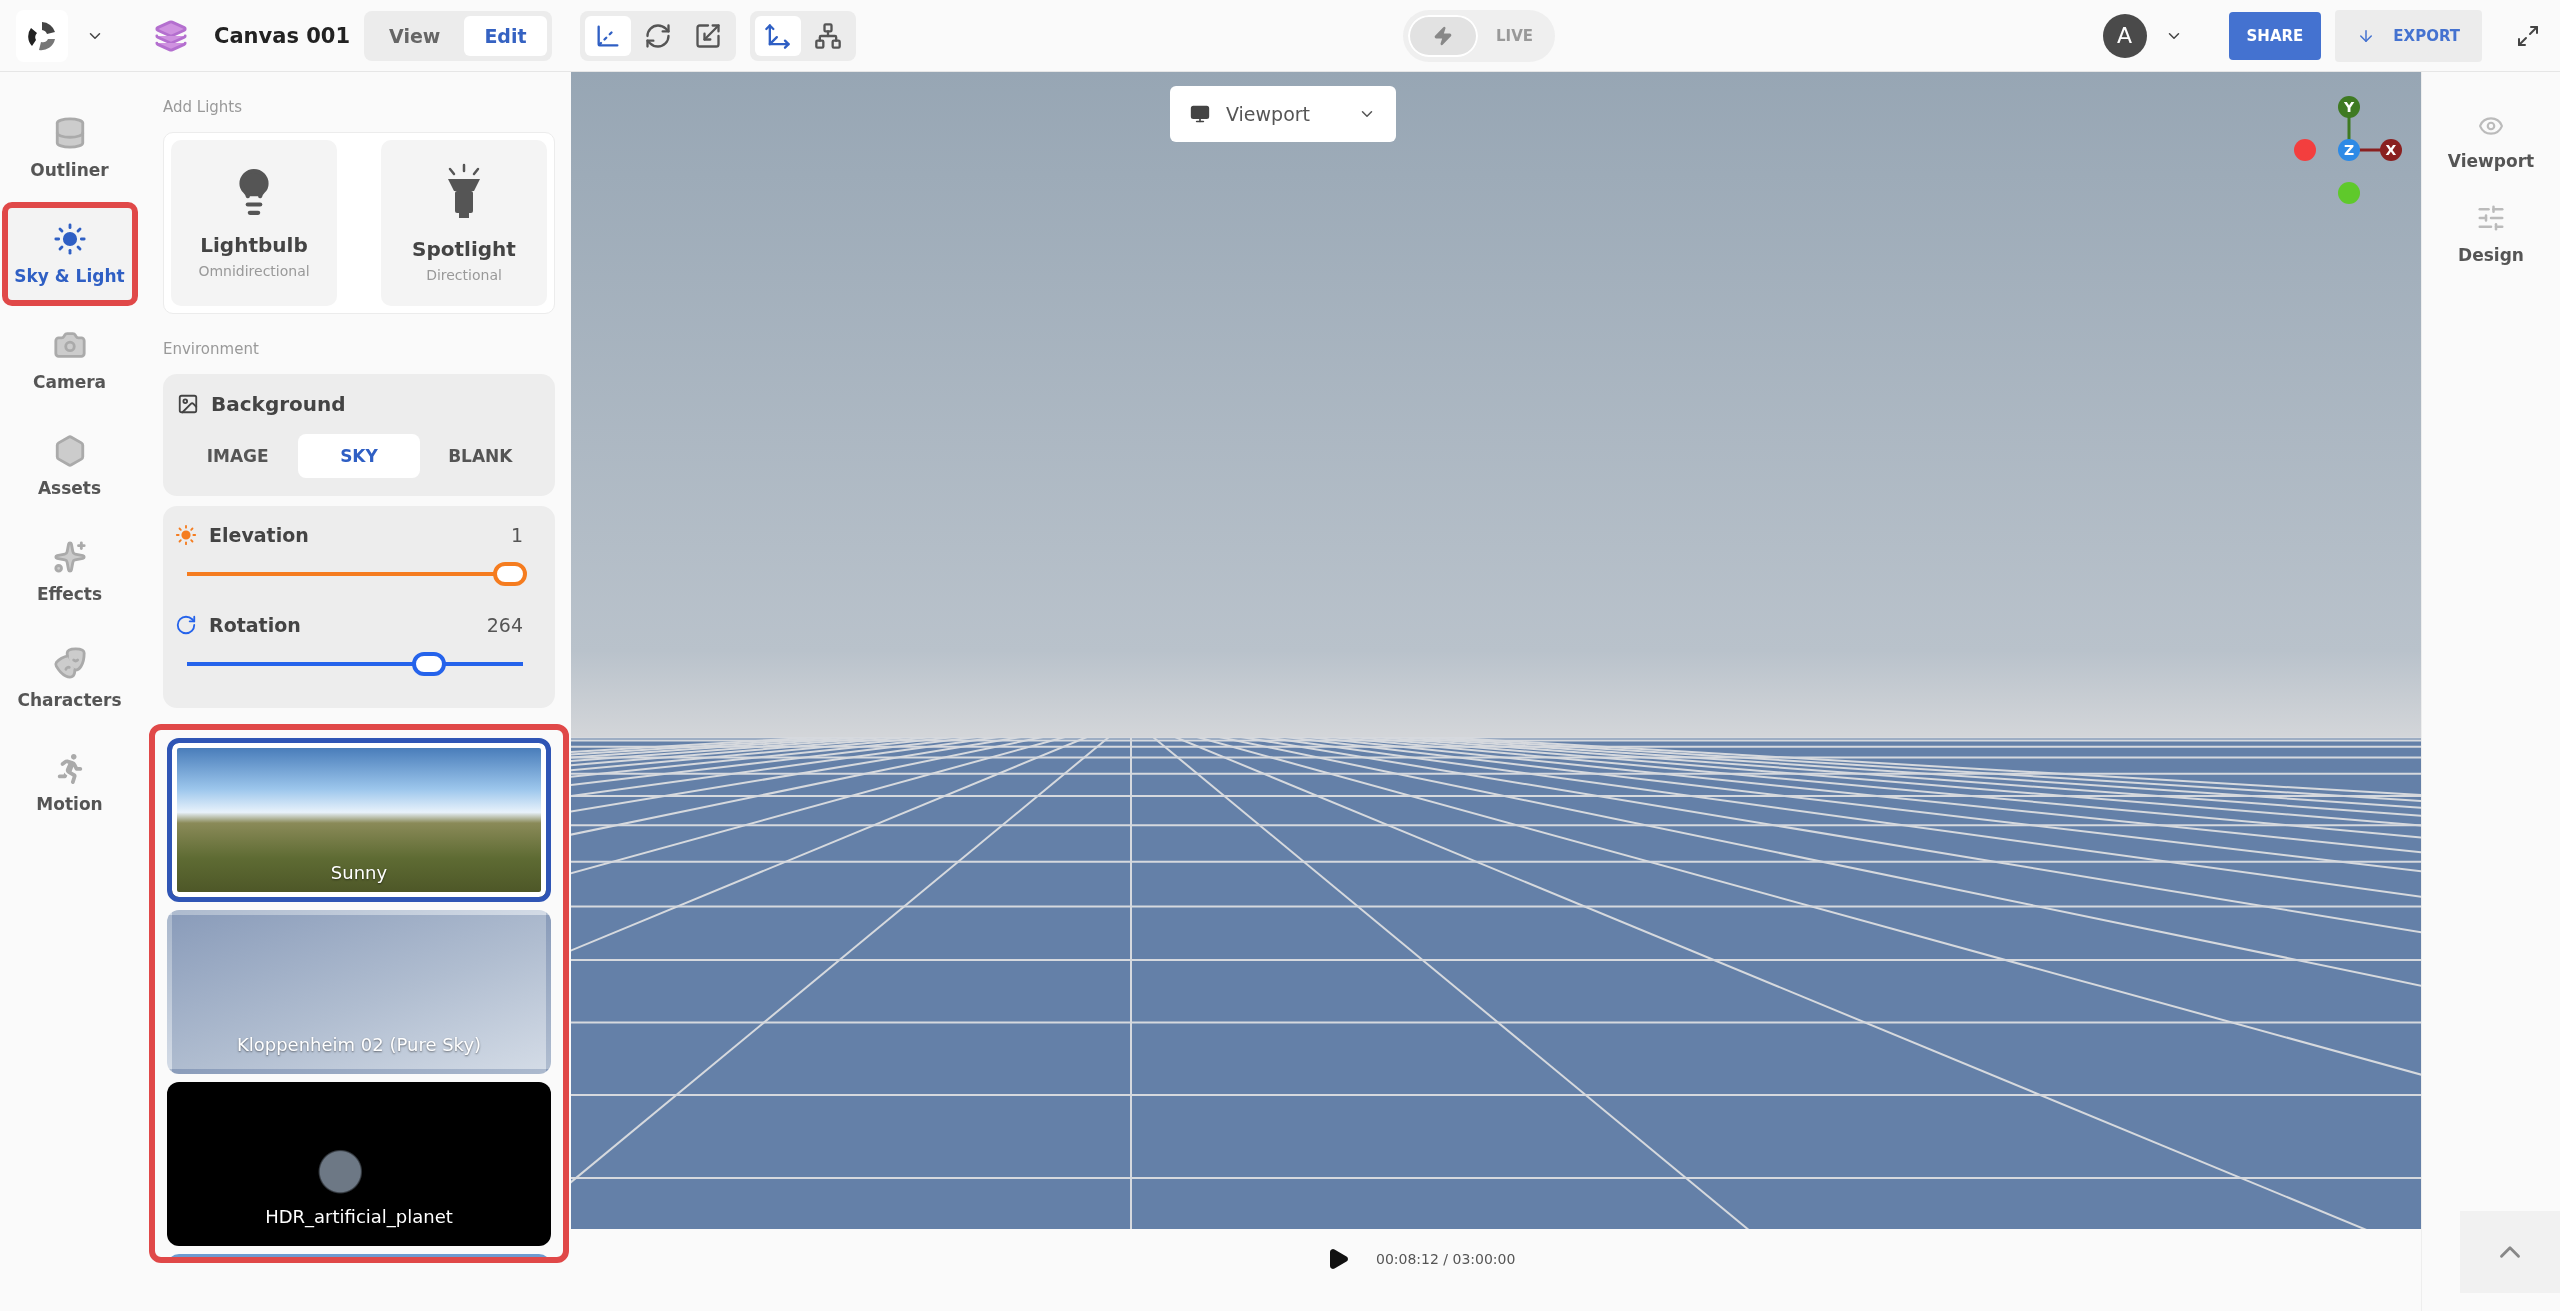  I want to click on image-icon, so click(188, 404).